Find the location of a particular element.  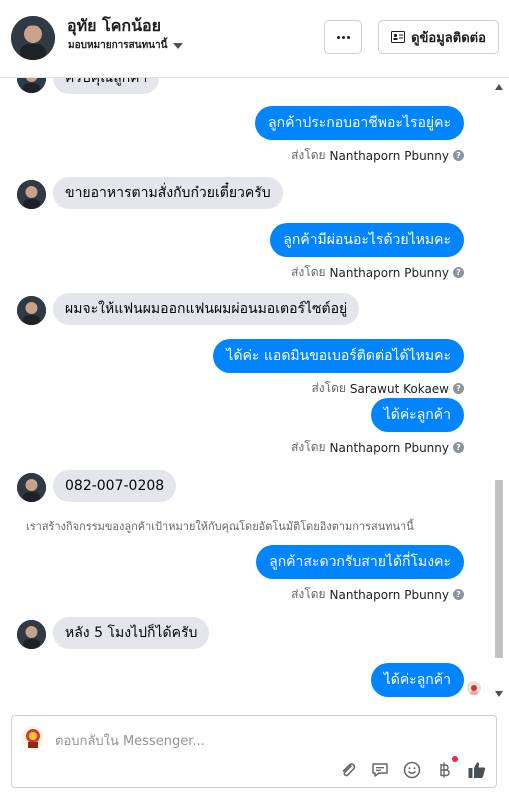

sent-by-label: ส่งโดย Sarawut Kokaew ? is located at coordinates (387, 388).